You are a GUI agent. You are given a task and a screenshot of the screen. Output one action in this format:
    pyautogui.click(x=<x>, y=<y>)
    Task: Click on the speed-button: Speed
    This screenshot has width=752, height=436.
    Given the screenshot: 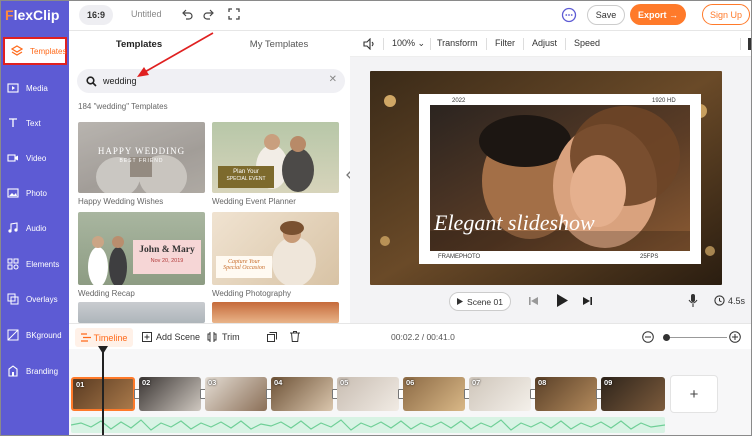 What is the action you would take?
    pyautogui.click(x=587, y=43)
    